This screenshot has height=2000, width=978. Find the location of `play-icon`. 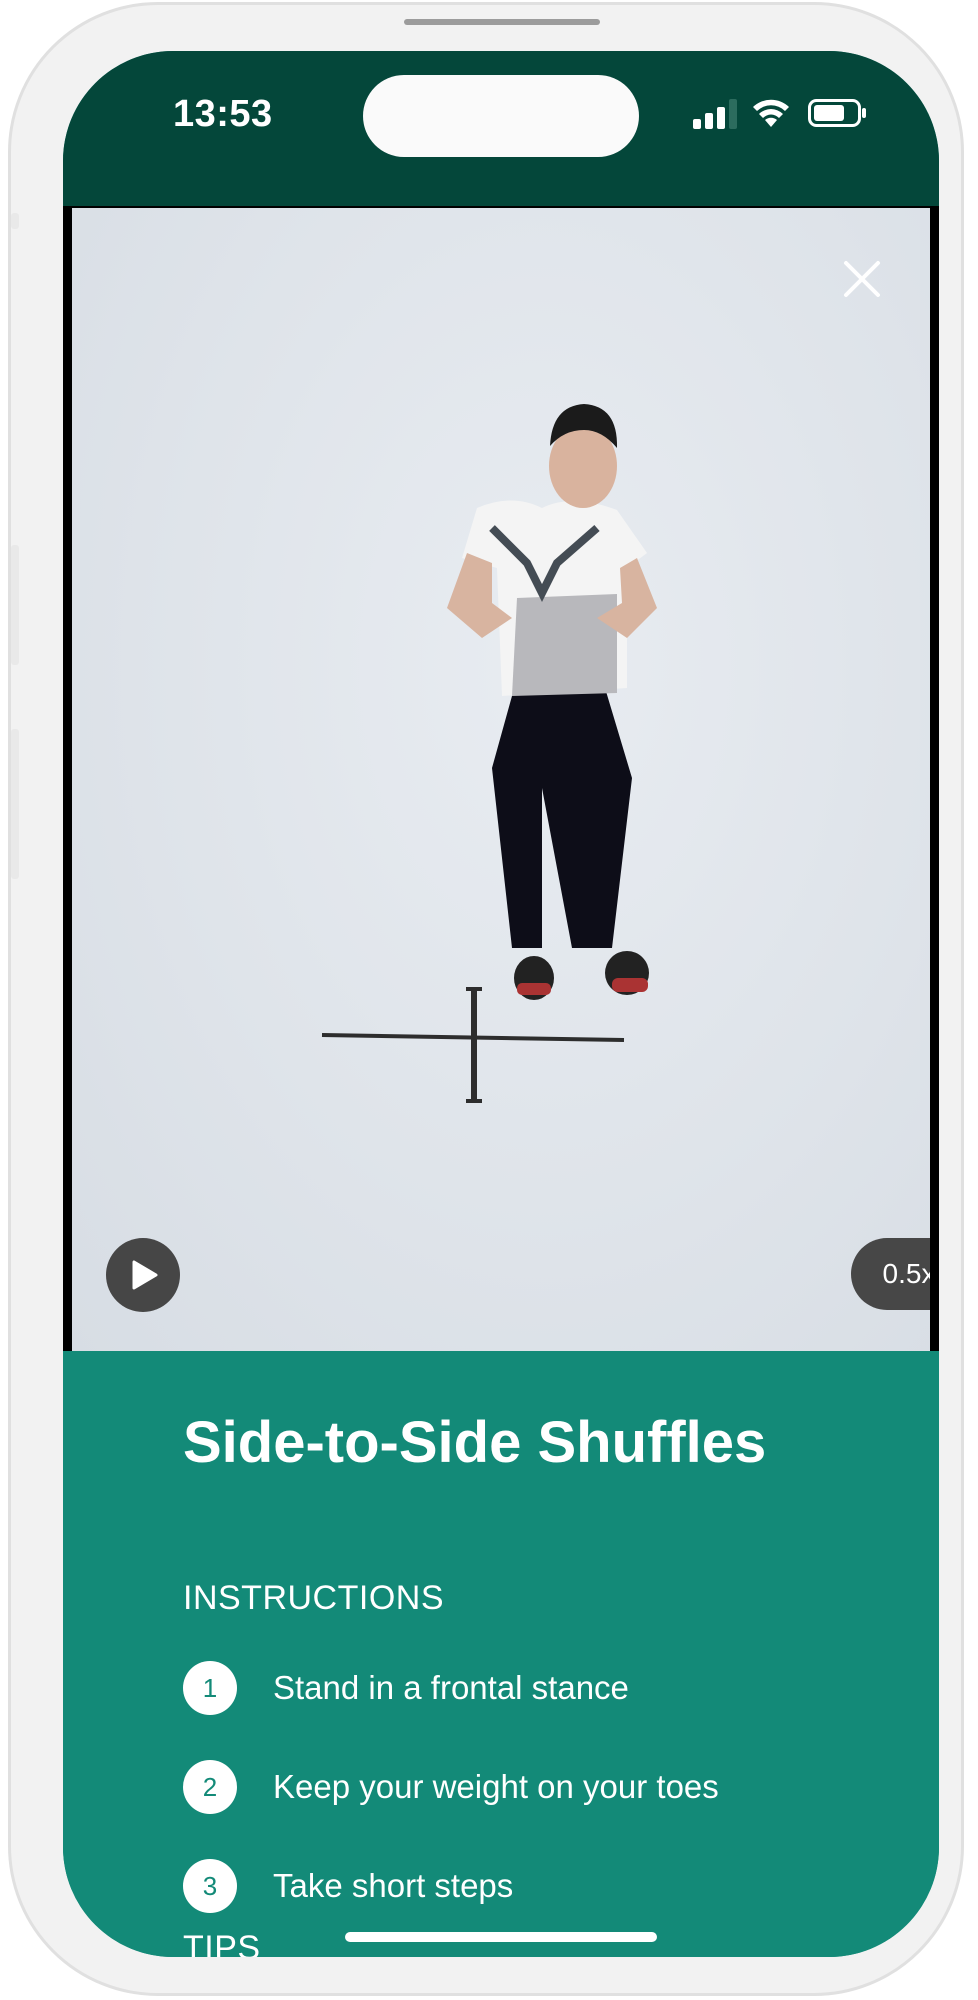

play-icon is located at coordinates (145, 1275).